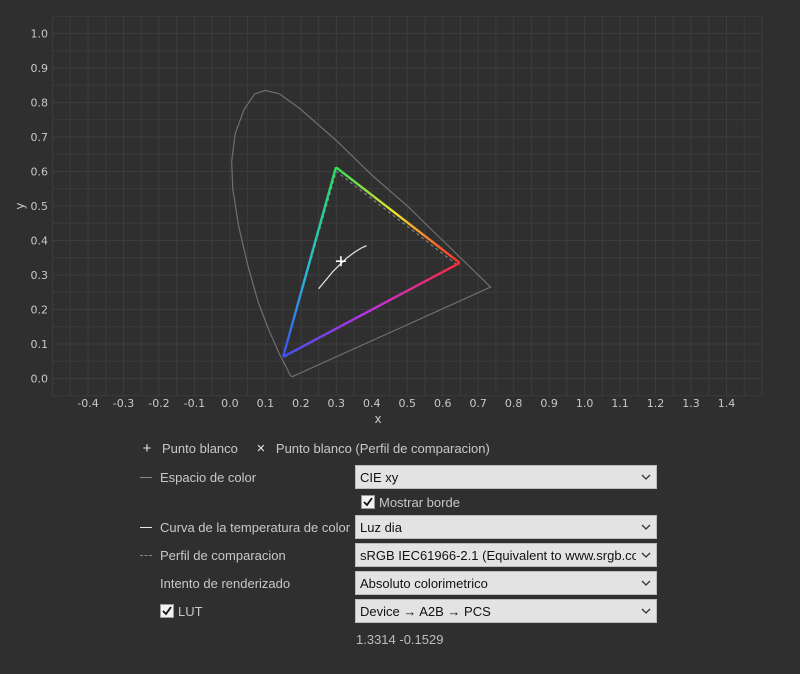 The width and height of the screenshot is (800, 674). Describe the element at coordinates (40, 241) in the screenshot. I see `y-tick-label: 0.4` at that location.